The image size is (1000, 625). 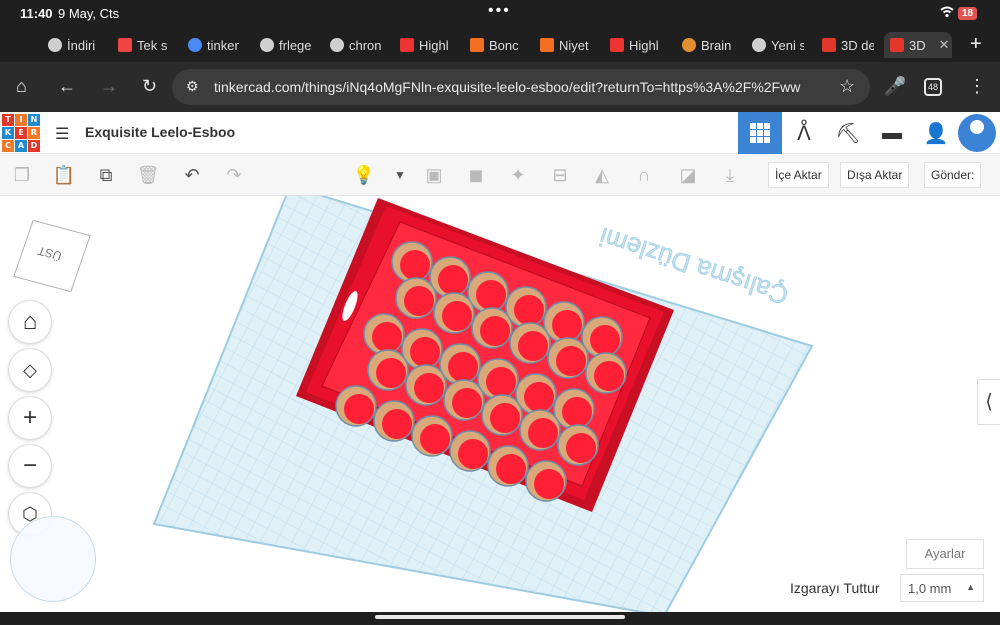 What do you see at coordinates (286, 45) in the screenshot?
I see `browser-tab: frlege` at bounding box center [286, 45].